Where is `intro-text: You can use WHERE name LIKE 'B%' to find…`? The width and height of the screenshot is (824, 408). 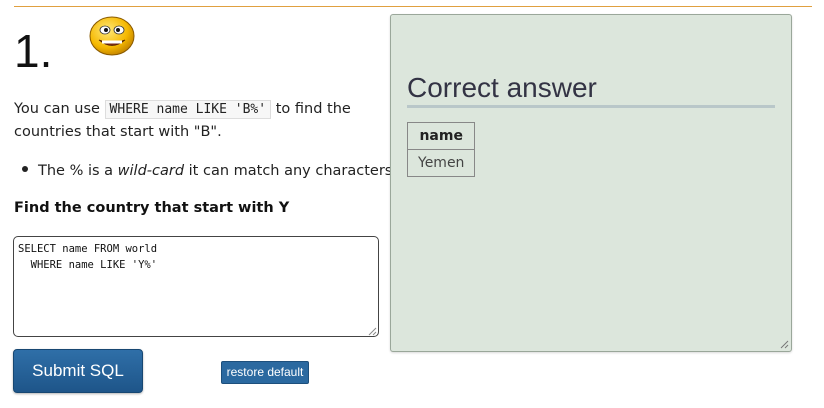 intro-text: You can use WHERE name LIKE 'B%' to find… is located at coordinates (182, 120).